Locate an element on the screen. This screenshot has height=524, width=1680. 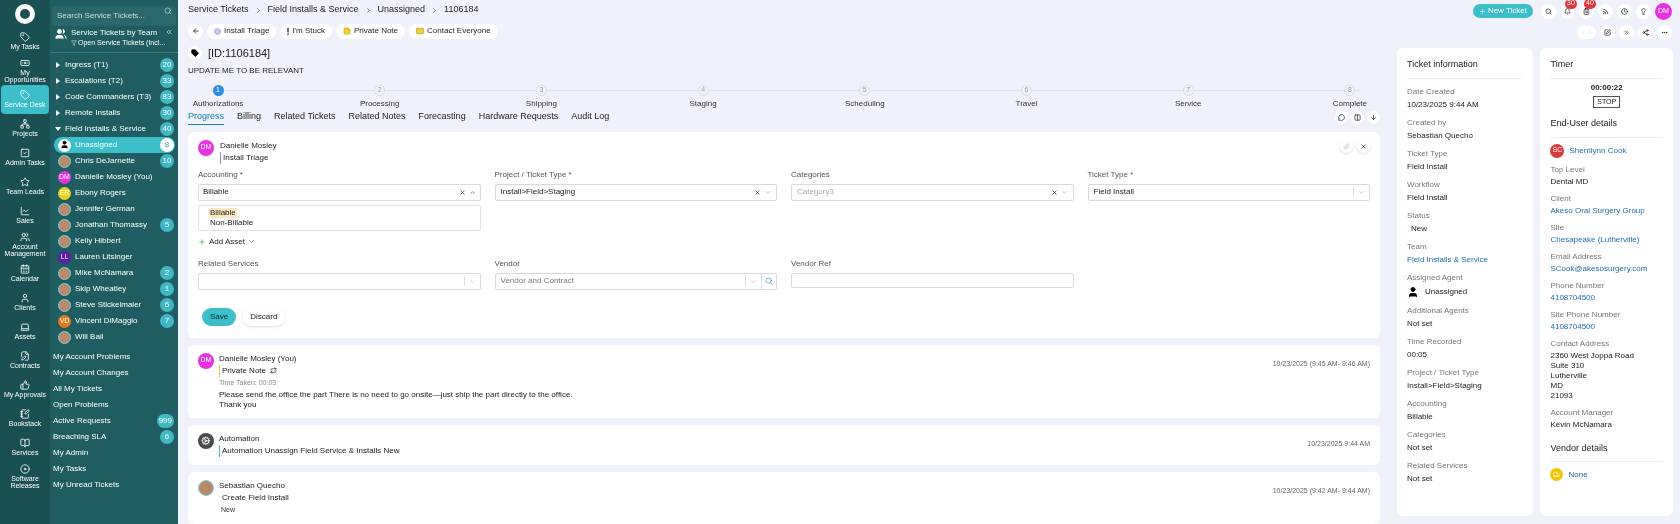
dropdown-option: Non-Billable is located at coordinates (232, 222).